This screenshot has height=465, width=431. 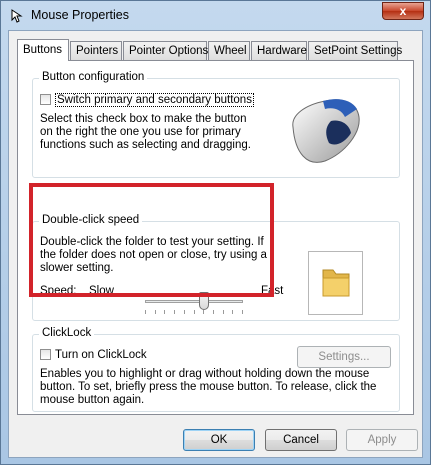 I want to click on tab-buttons: Buttons, so click(x=43, y=50).